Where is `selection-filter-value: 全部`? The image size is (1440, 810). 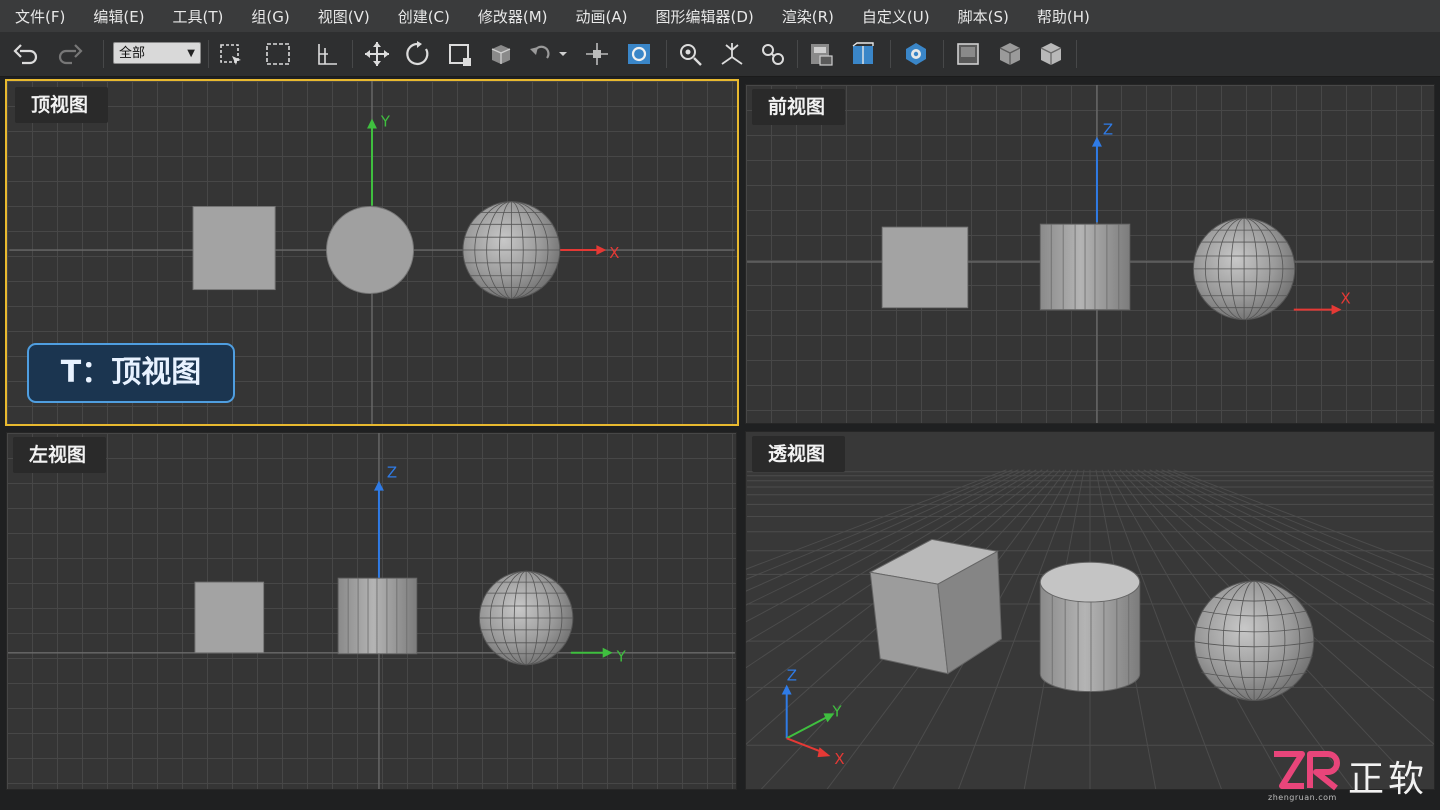 selection-filter-value: 全部 is located at coordinates (132, 53).